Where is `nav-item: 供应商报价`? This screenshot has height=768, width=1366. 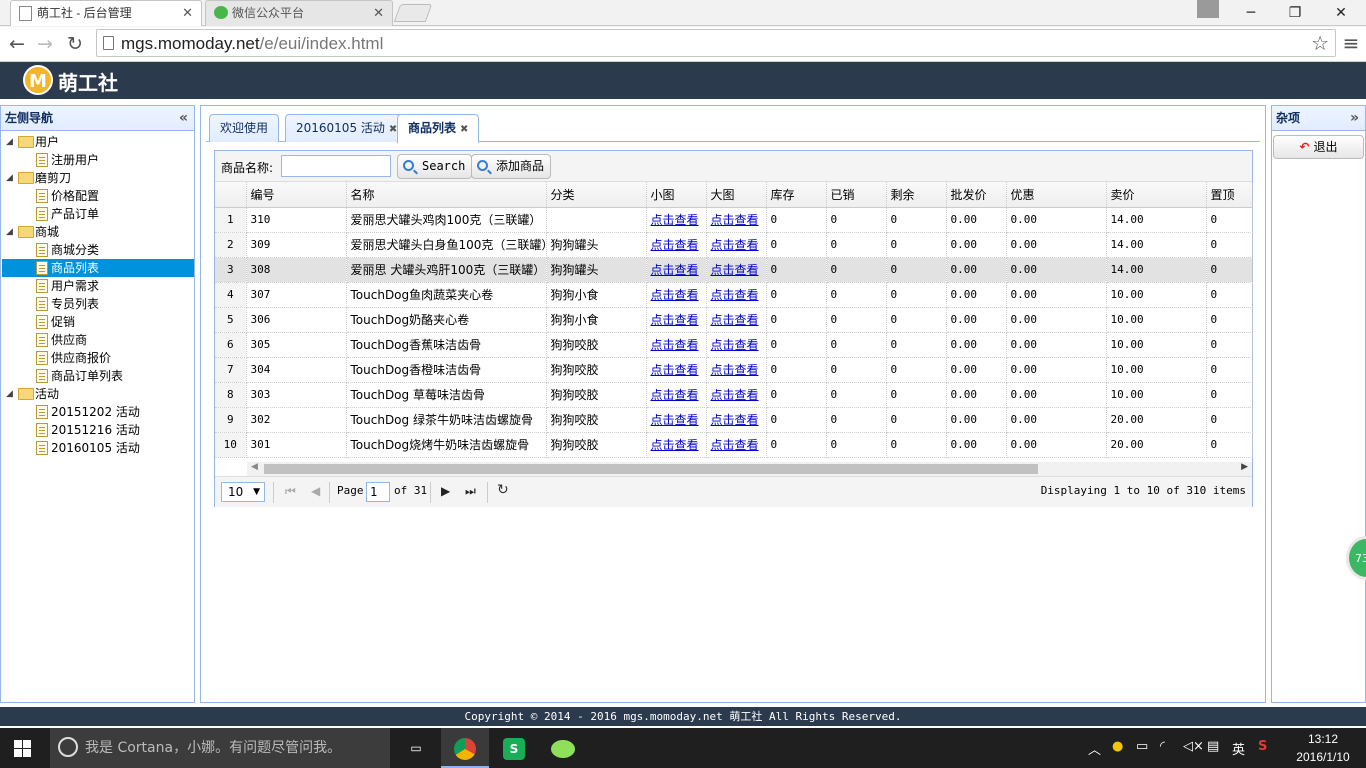 nav-item: 供应商报价 is located at coordinates (98, 358).